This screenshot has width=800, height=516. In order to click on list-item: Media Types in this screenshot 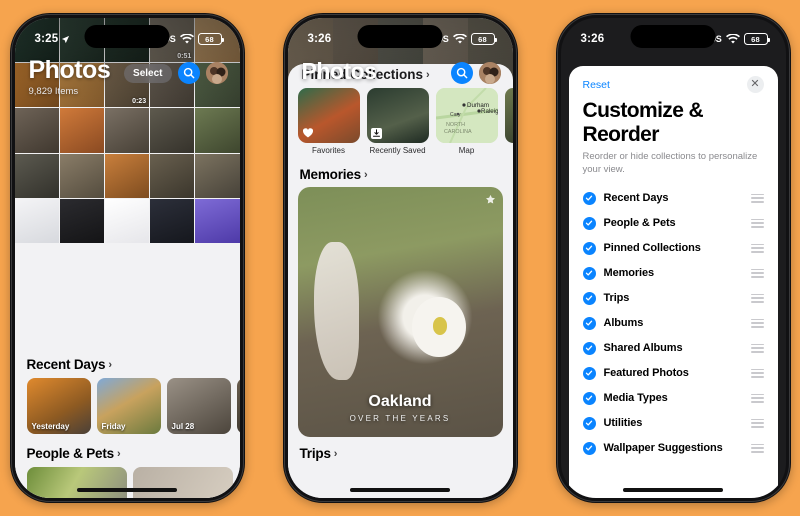, I will do `click(673, 398)`.